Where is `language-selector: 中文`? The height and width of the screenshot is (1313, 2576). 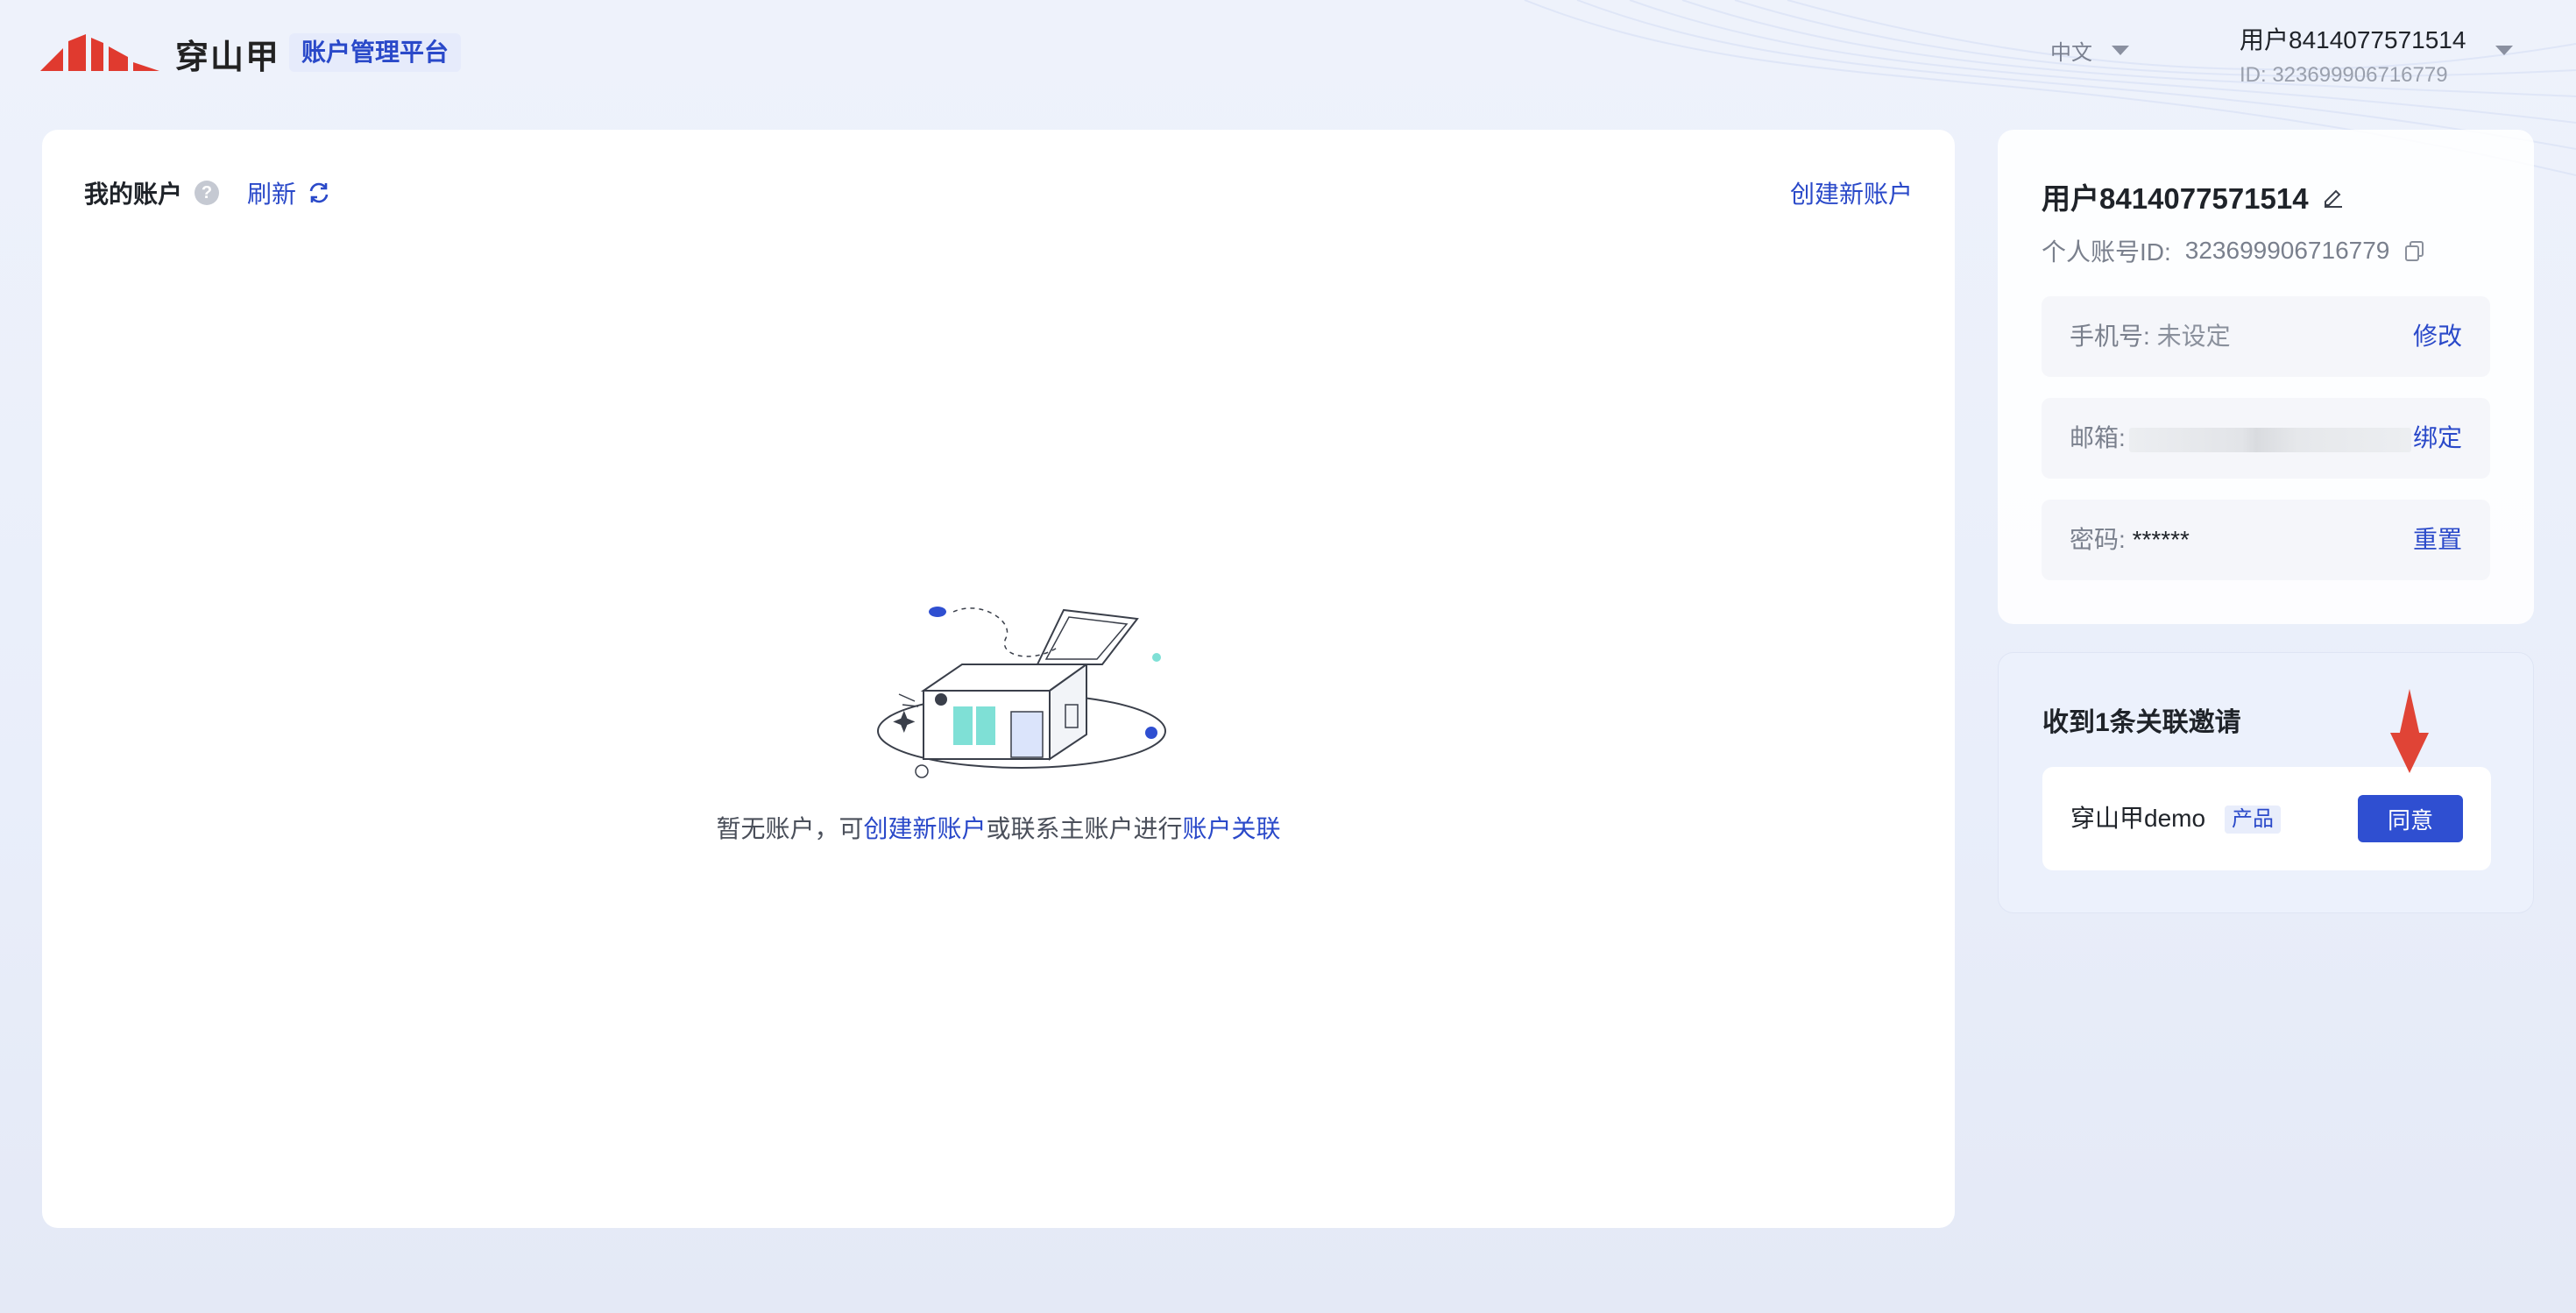
language-selector: 中文 is located at coordinates (2089, 50).